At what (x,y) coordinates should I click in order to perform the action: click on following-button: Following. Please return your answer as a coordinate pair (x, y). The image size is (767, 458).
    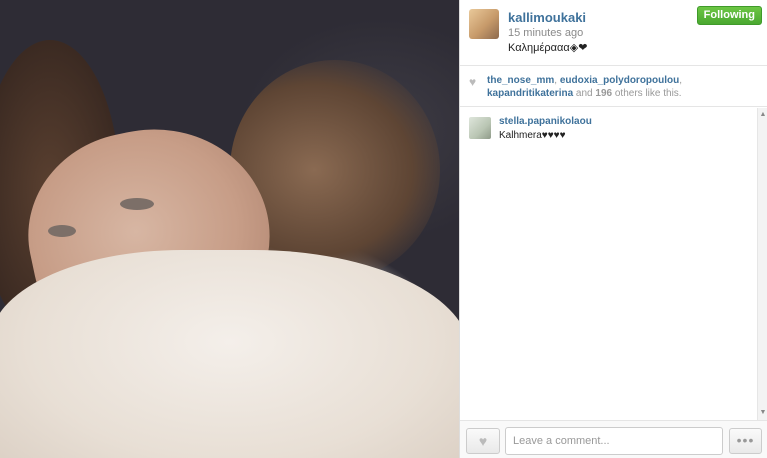
    Looking at the image, I should click on (729, 15).